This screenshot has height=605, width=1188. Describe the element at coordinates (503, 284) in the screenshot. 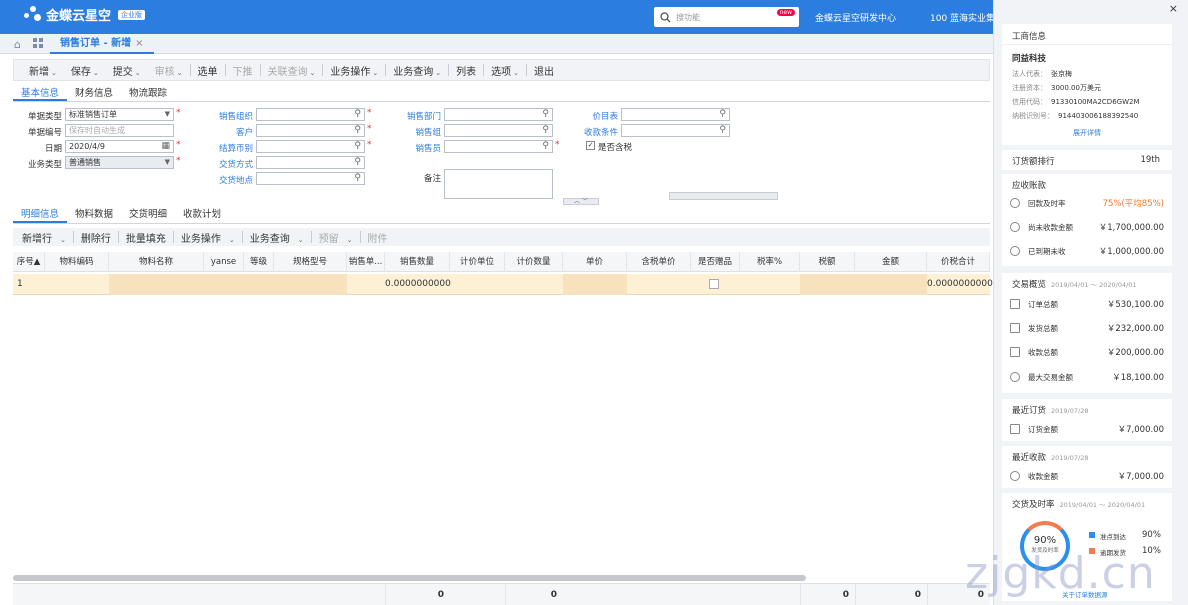

I see `table-row: 1 0.0000000000 0.0000000000` at that location.